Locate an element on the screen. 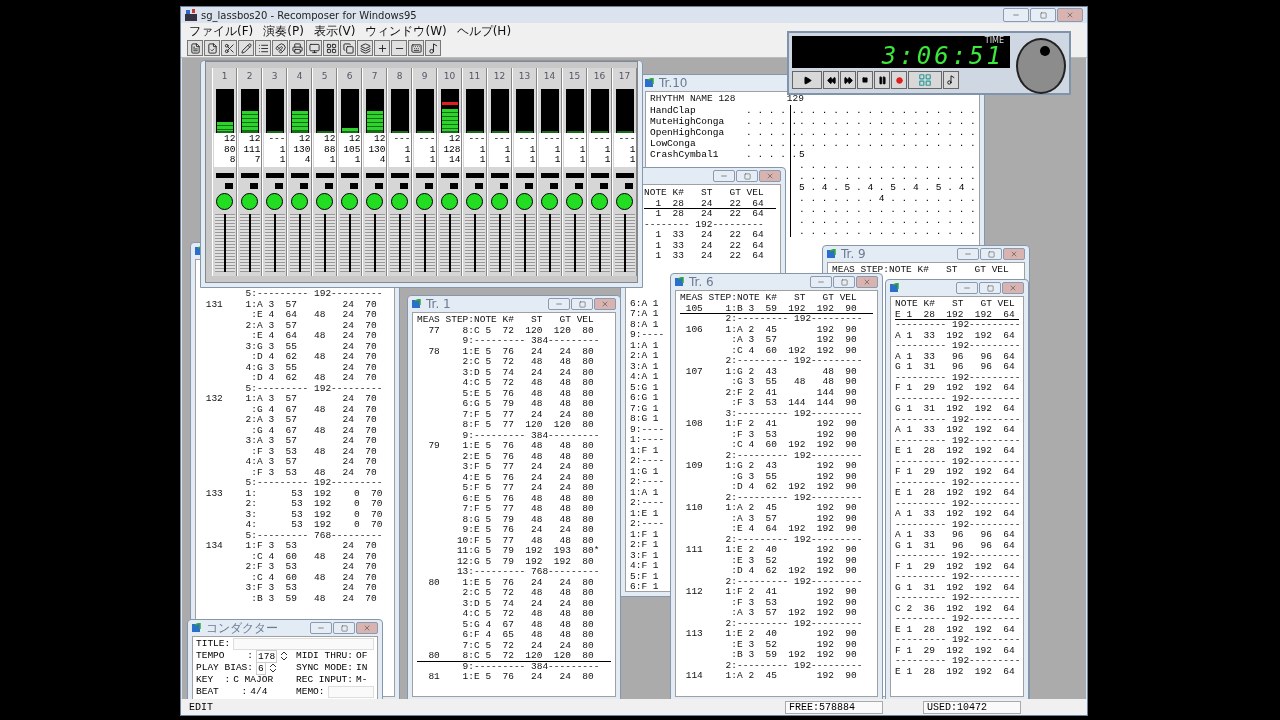 This screenshot has width=1280, height=720. listing-line: 7:C 5 72 24 24 80 is located at coordinates (527, 645).